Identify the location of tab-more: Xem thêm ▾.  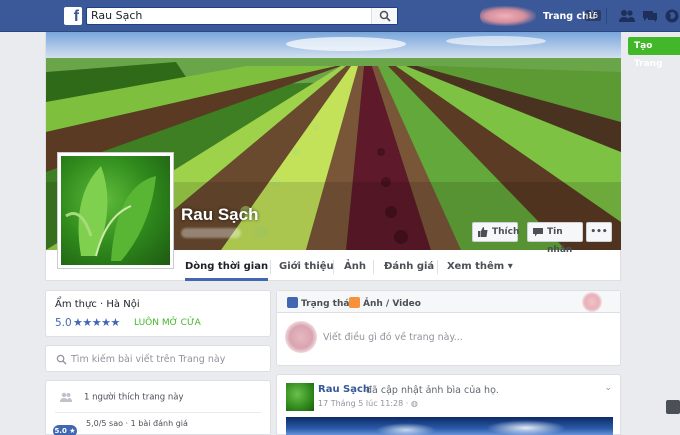
(480, 266).